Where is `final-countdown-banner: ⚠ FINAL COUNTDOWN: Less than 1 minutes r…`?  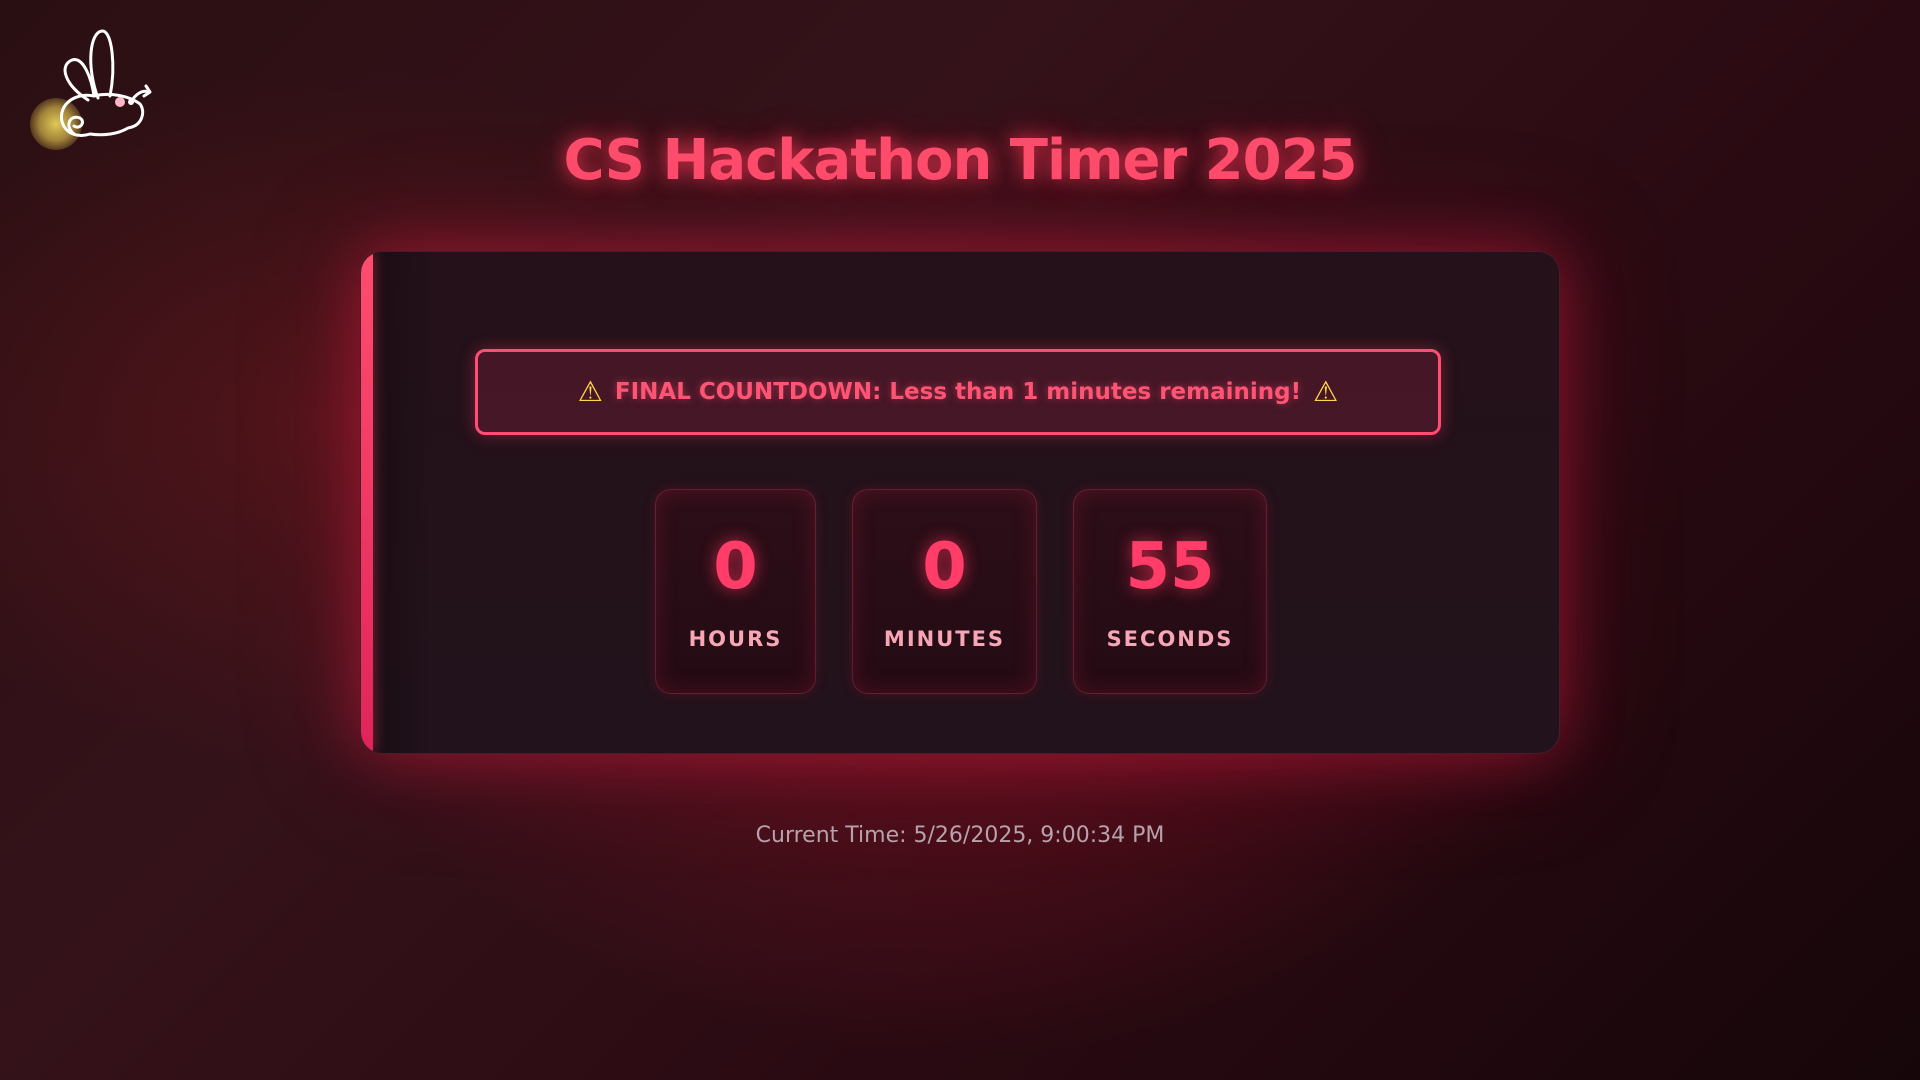 final-countdown-banner: ⚠ FINAL COUNTDOWN: Less than 1 minutes r… is located at coordinates (958, 392).